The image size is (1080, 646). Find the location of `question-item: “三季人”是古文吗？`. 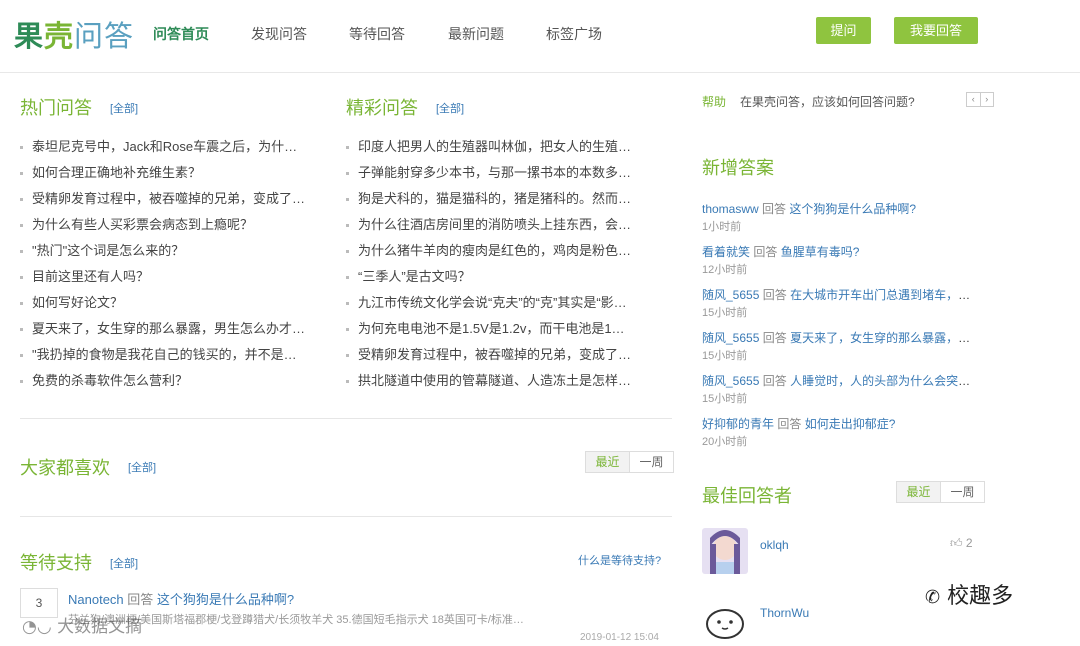

question-item: “三季人”是古文吗？ is located at coordinates (496, 277).